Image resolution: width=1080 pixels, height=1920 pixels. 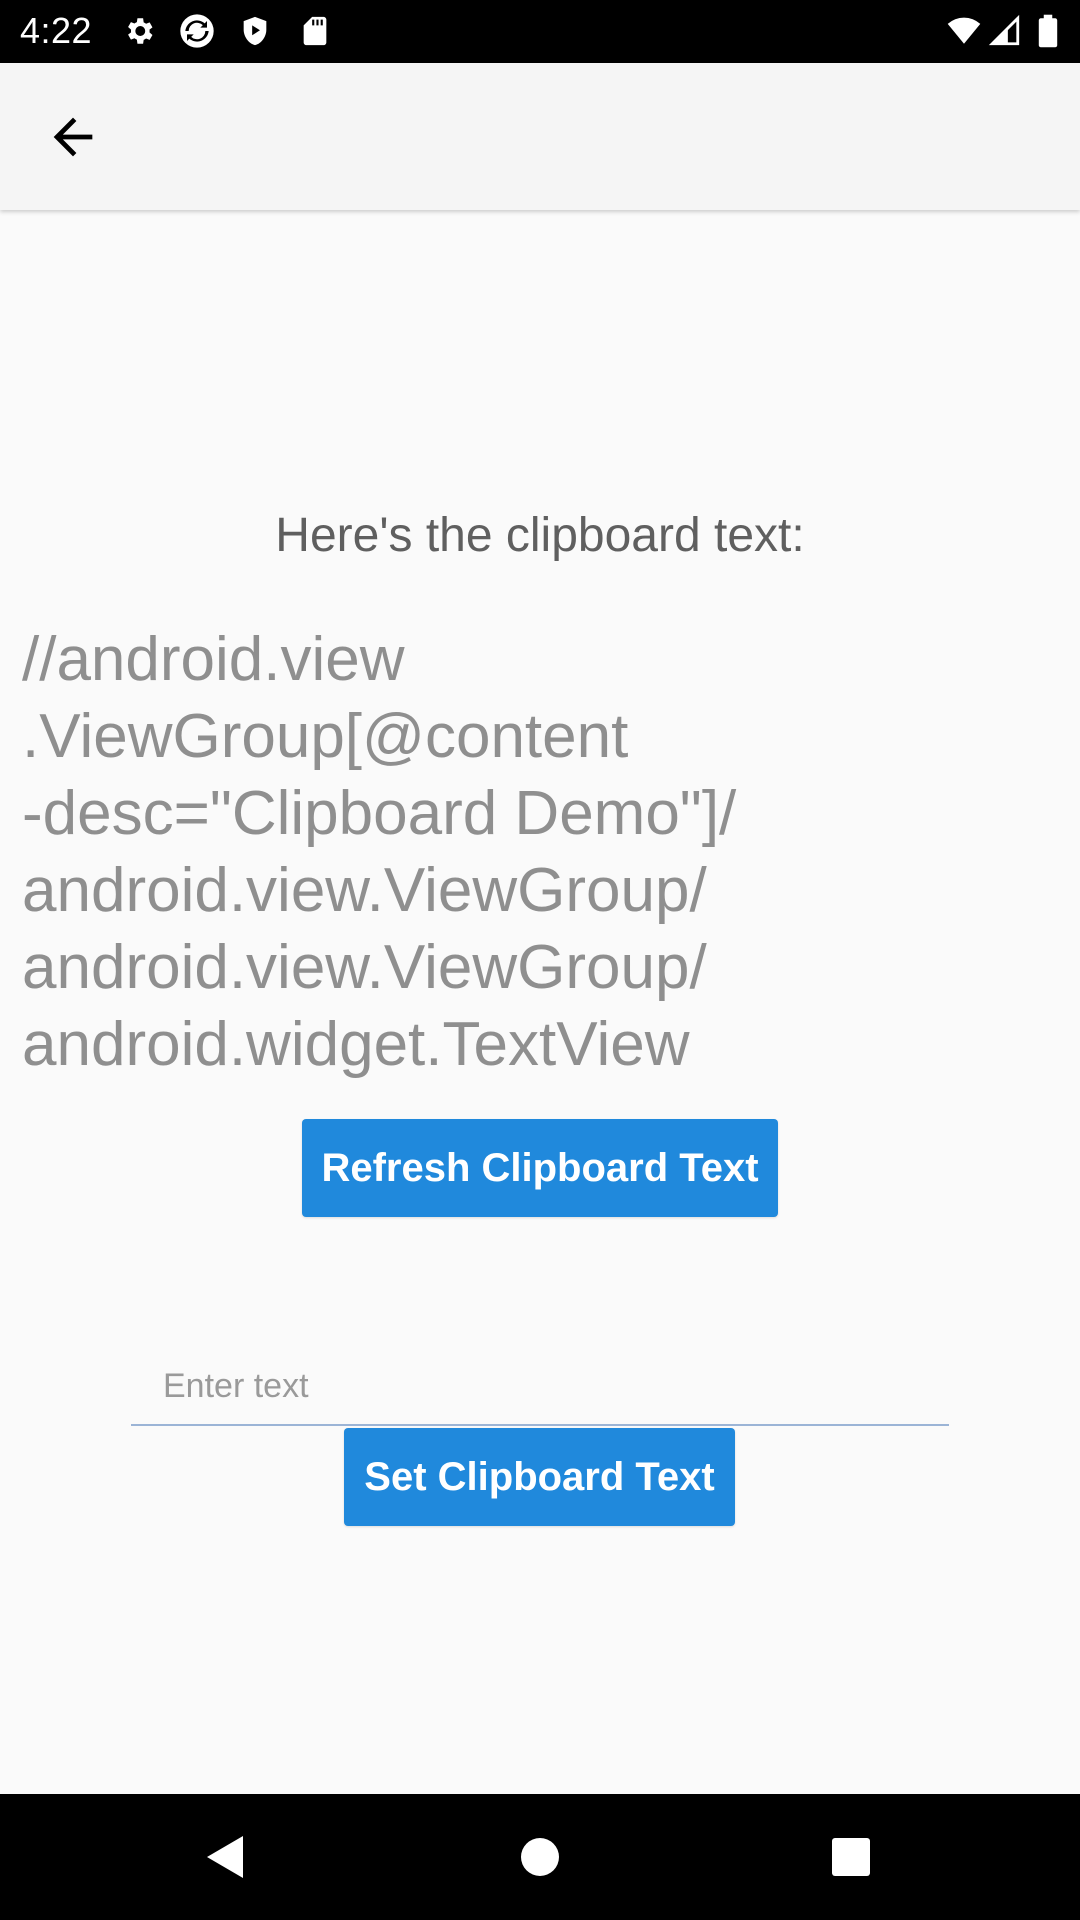 I want to click on settings-icon, so click(x=139, y=31).